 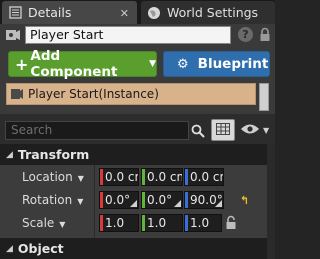 What do you see at coordinates (119, 223) in the screenshot?
I see `scale-x-field: 1.0` at bounding box center [119, 223].